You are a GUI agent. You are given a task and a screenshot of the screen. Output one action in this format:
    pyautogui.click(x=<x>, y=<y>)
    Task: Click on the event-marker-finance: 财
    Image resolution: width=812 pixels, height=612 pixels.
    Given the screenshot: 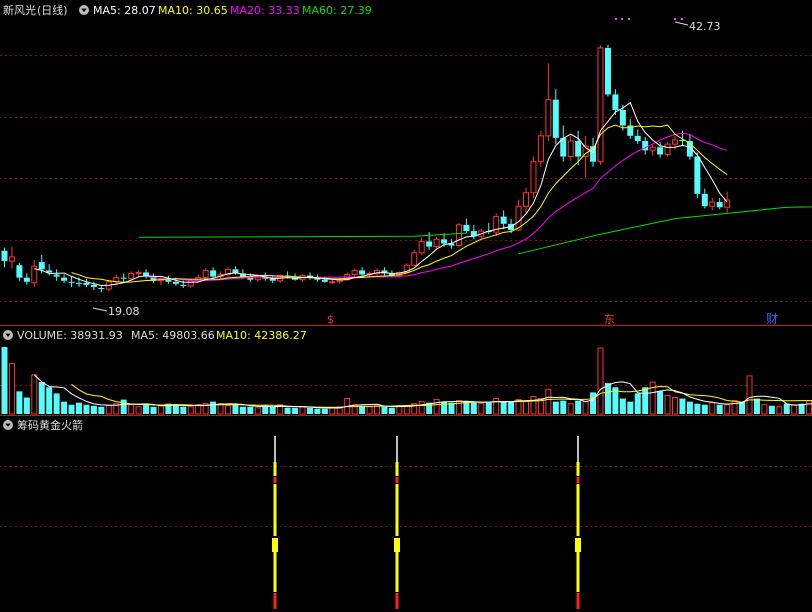 What is the action you would take?
    pyautogui.click(x=772, y=319)
    